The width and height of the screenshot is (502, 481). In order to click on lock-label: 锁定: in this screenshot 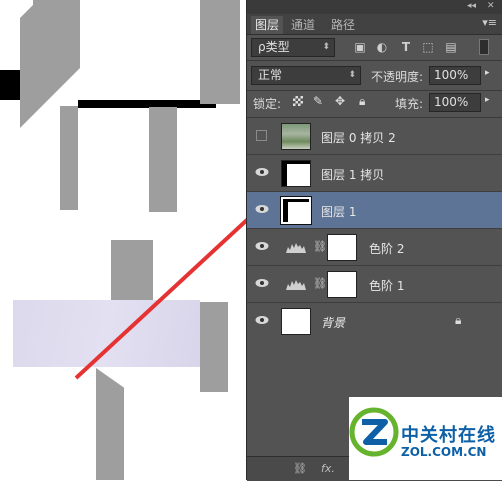, I will do `click(267, 104)`.